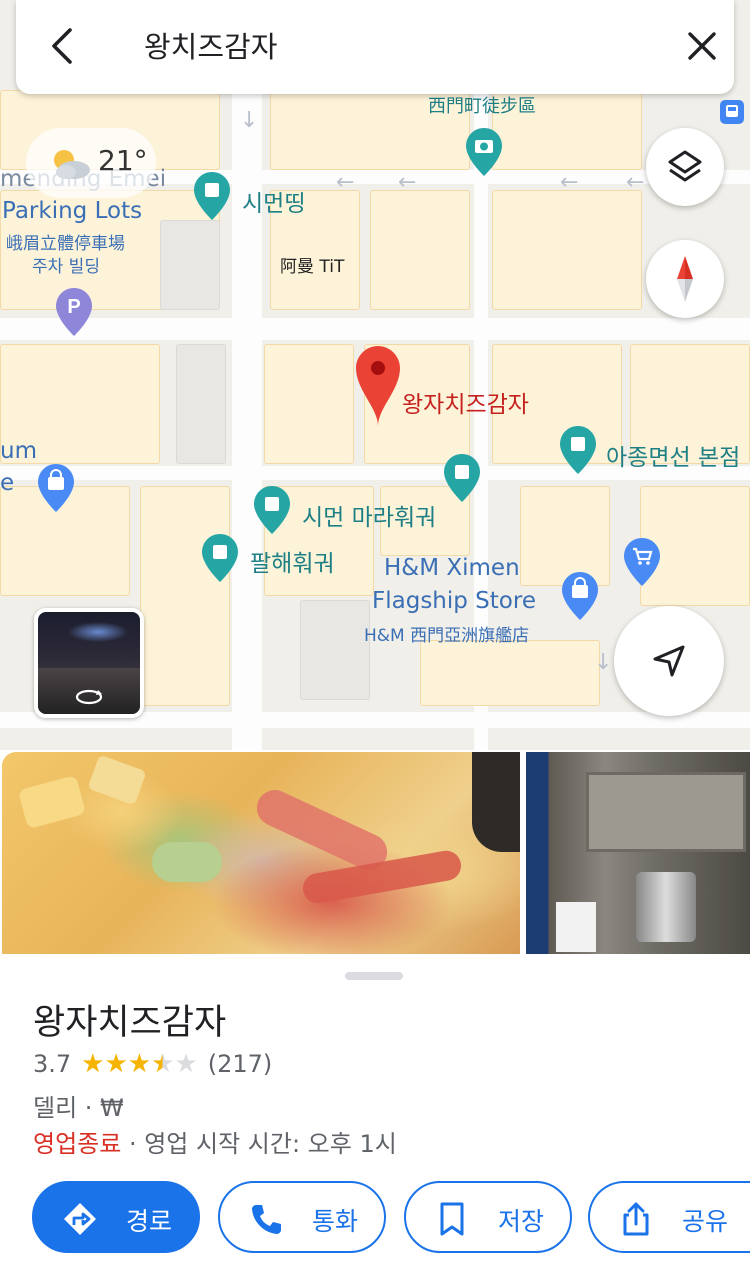  I want to click on star-half-icon: ★, so click(163, 1064).